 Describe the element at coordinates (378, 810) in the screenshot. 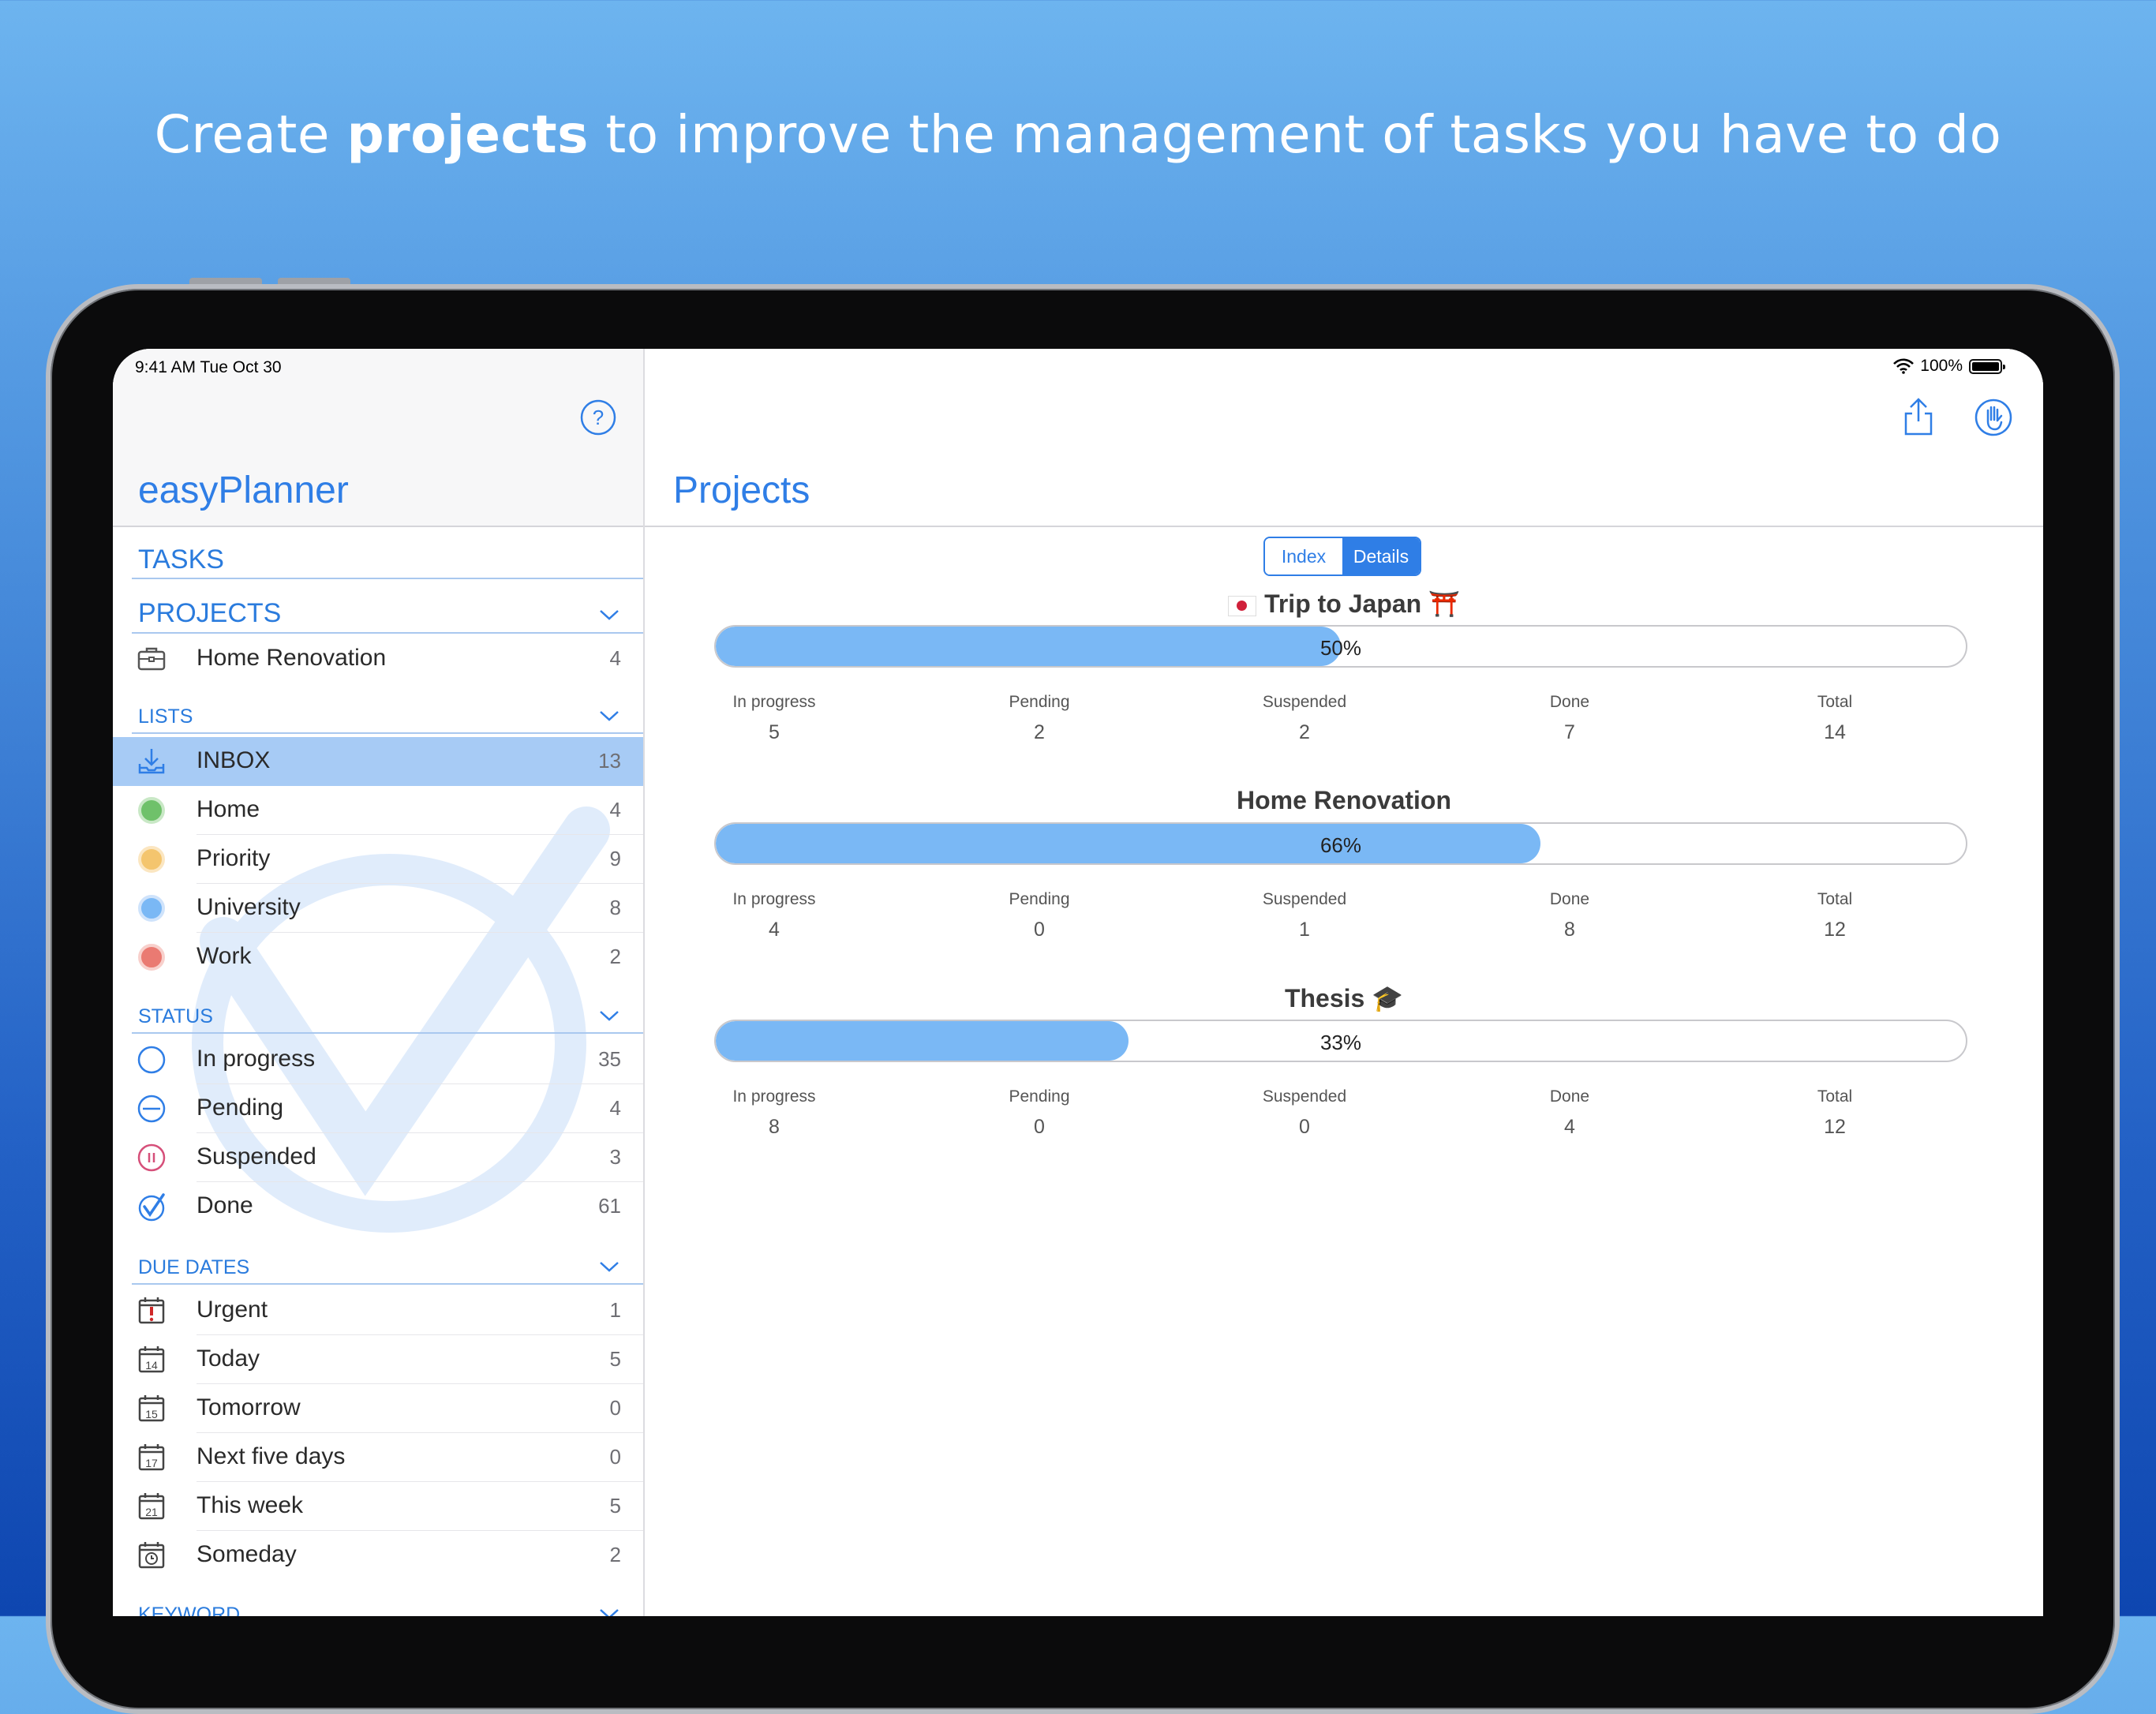

I see `sidebar-item-home: Home 4` at that location.